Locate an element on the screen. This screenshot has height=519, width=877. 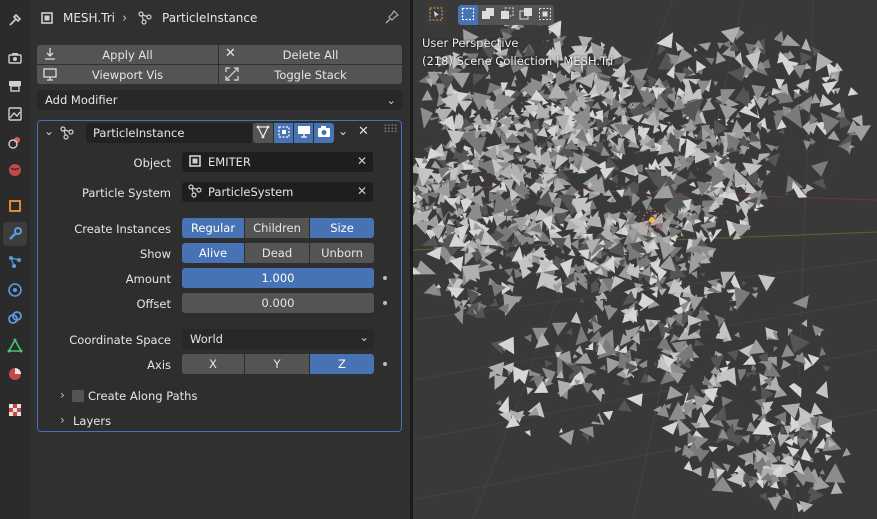
edit-mode-icon is located at coordinates (284, 133).